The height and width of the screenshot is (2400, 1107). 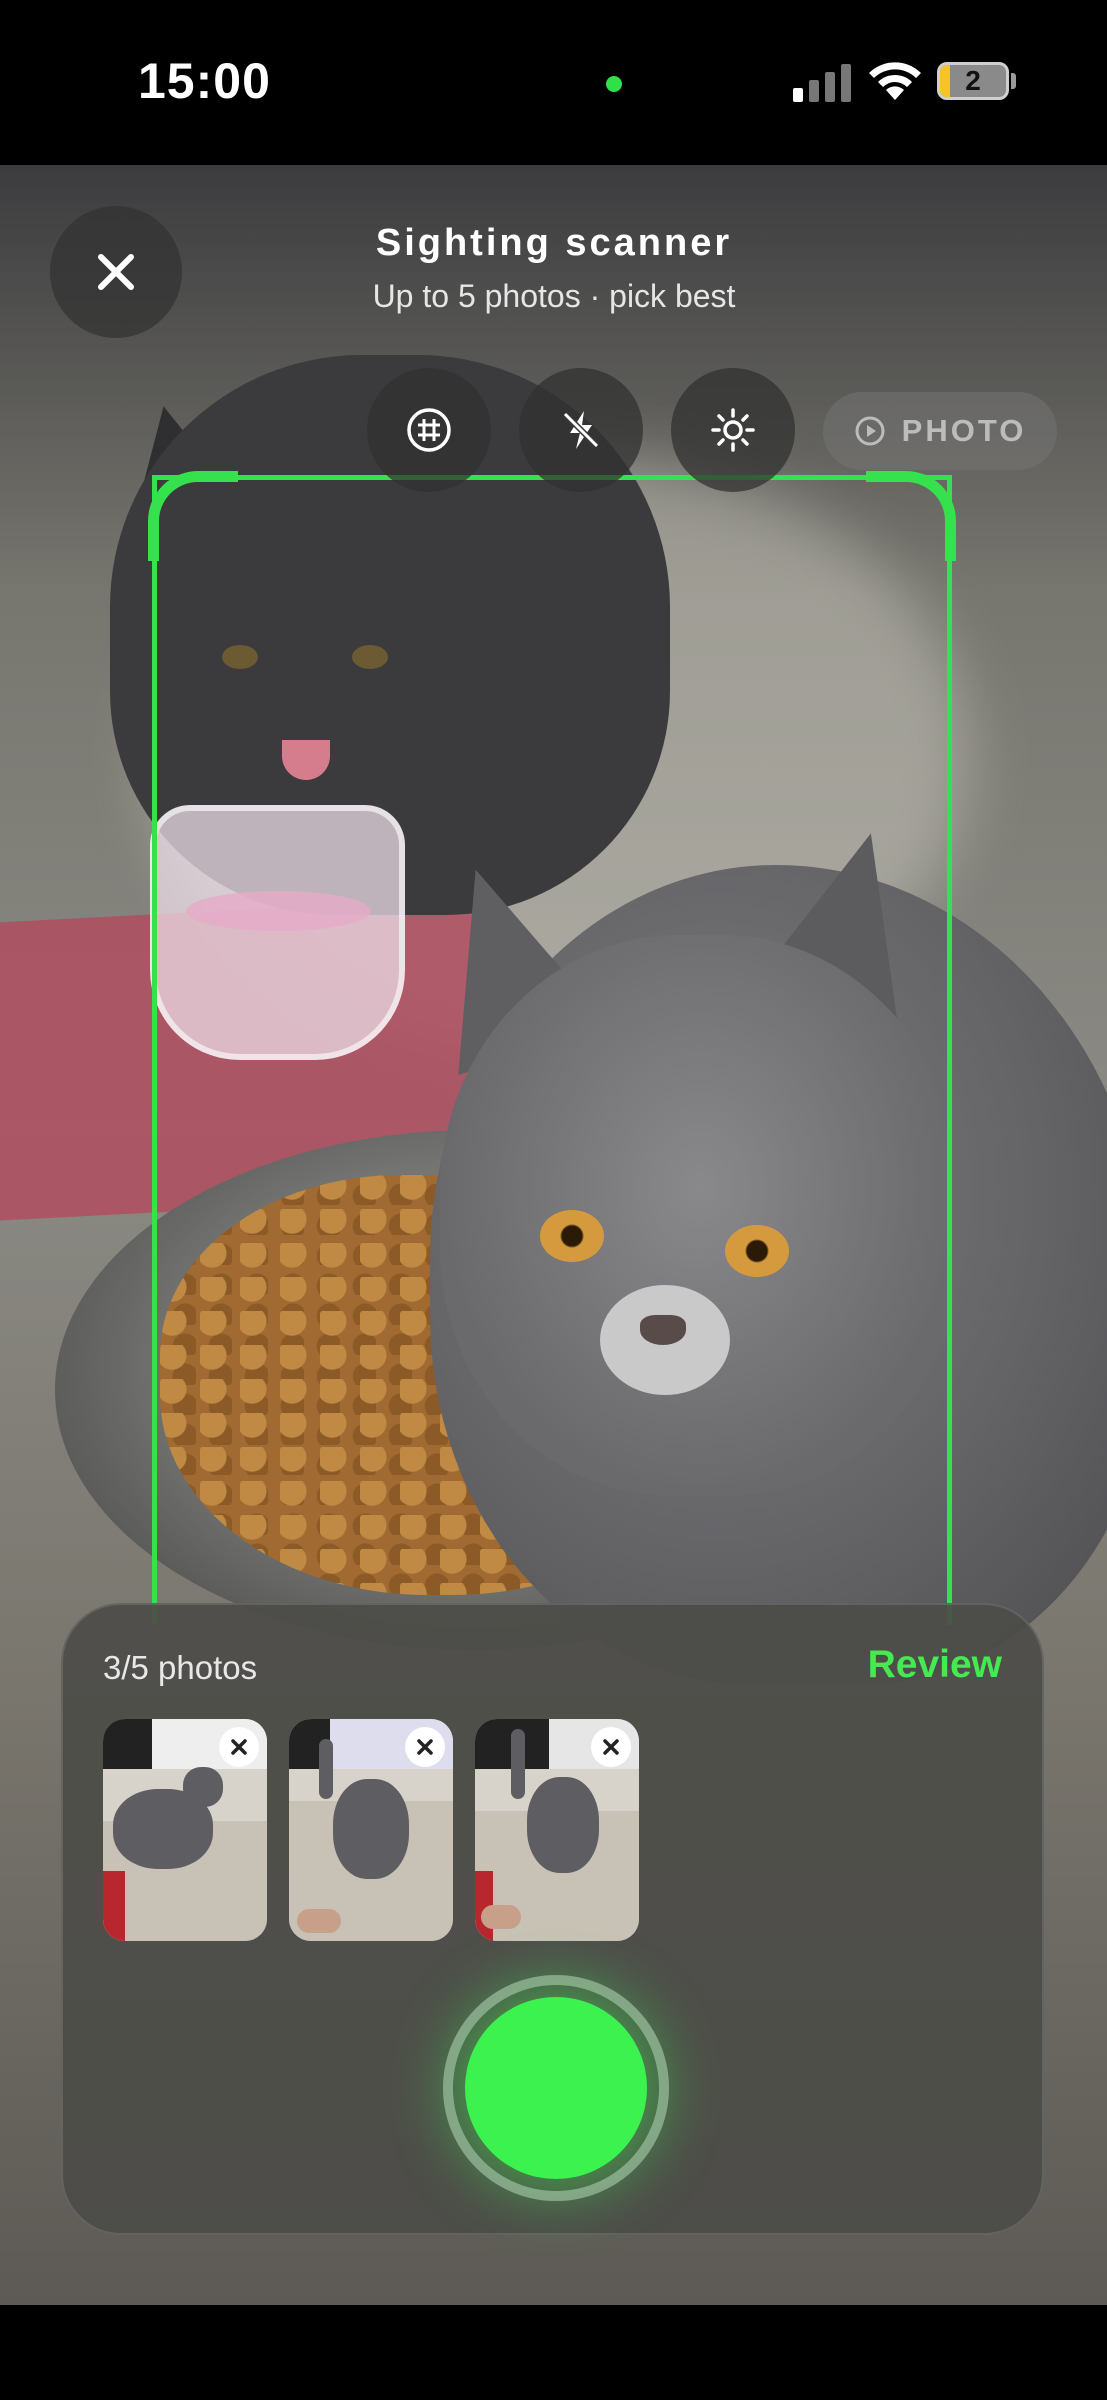 I want to click on shutter-icon, so click(x=556, y=2088).